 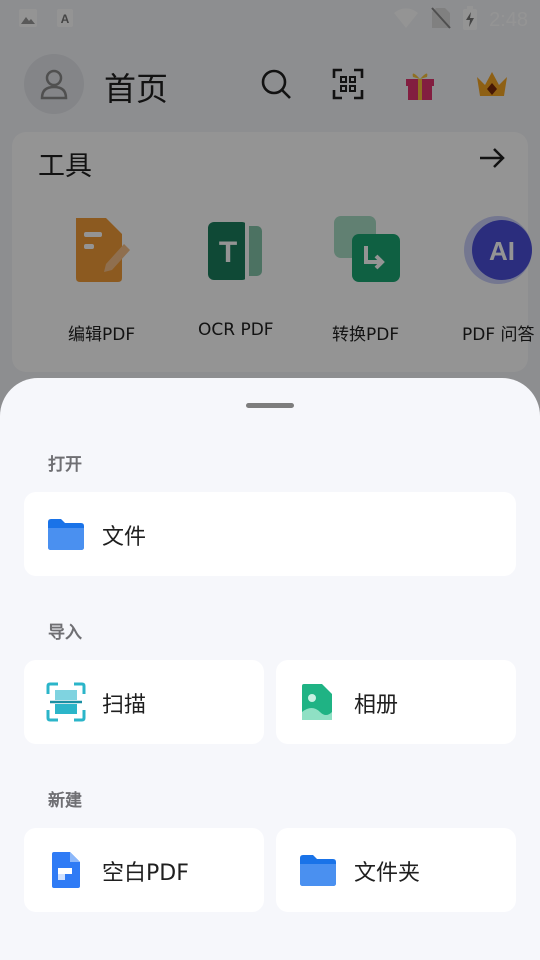 What do you see at coordinates (270, 534) in the screenshot?
I see `open-file-item: 文件` at bounding box center [270, 534].